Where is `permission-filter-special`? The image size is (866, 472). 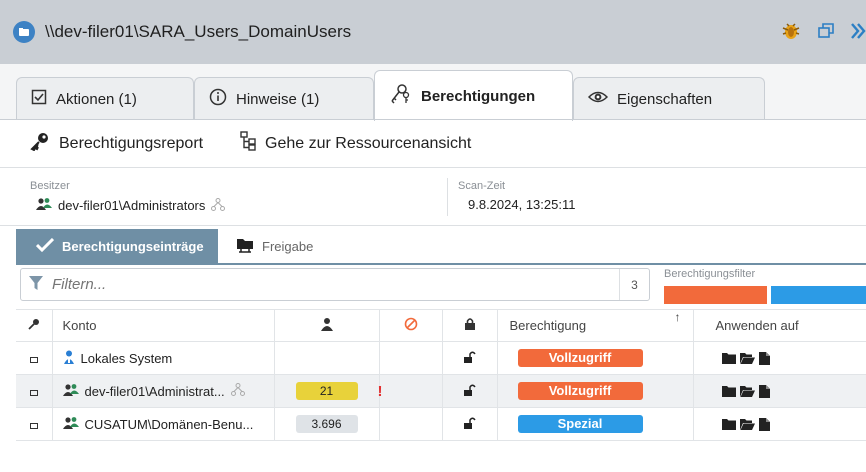
permission-filter-special is located at coordinates (818, 295).